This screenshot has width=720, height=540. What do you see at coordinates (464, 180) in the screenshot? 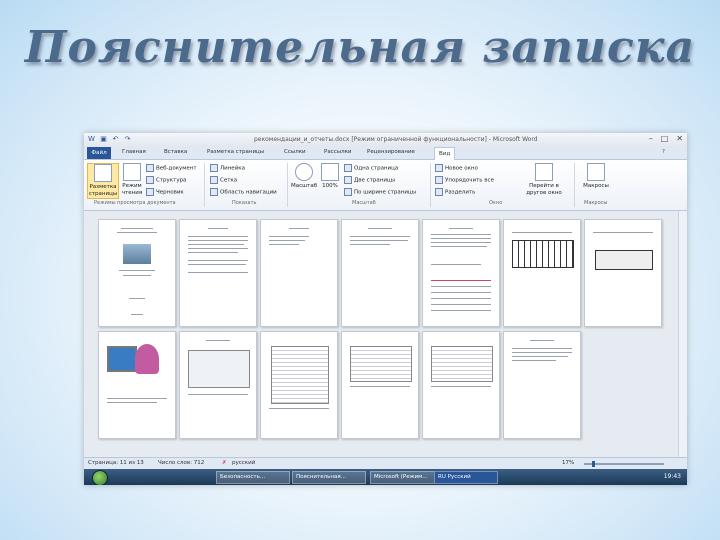
I see `arrange-all-button: Упорядочить все` at bounding box center [464, 180].